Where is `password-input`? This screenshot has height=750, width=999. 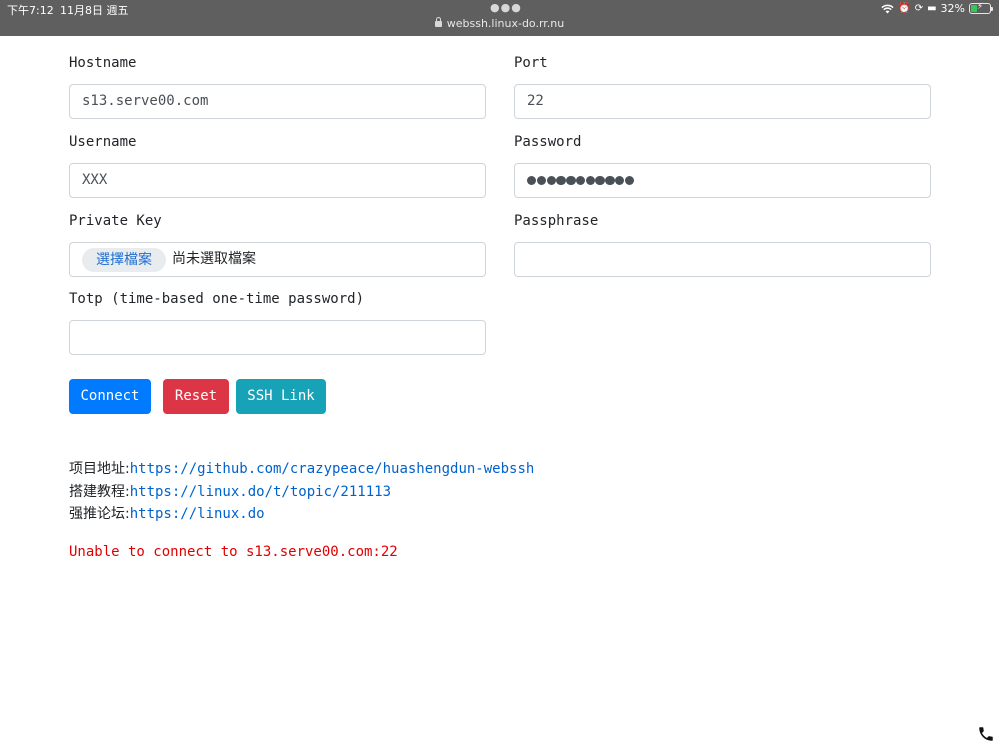 password-input is located at coordinates (722, 180).